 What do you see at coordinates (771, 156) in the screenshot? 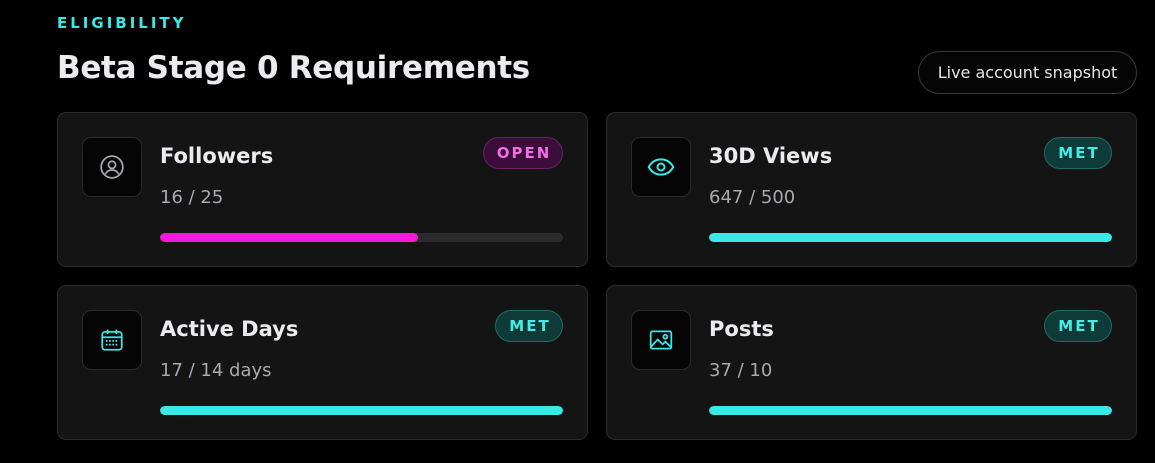
I see `requirement-label: 30D Views` at bounding box center [771, 156].